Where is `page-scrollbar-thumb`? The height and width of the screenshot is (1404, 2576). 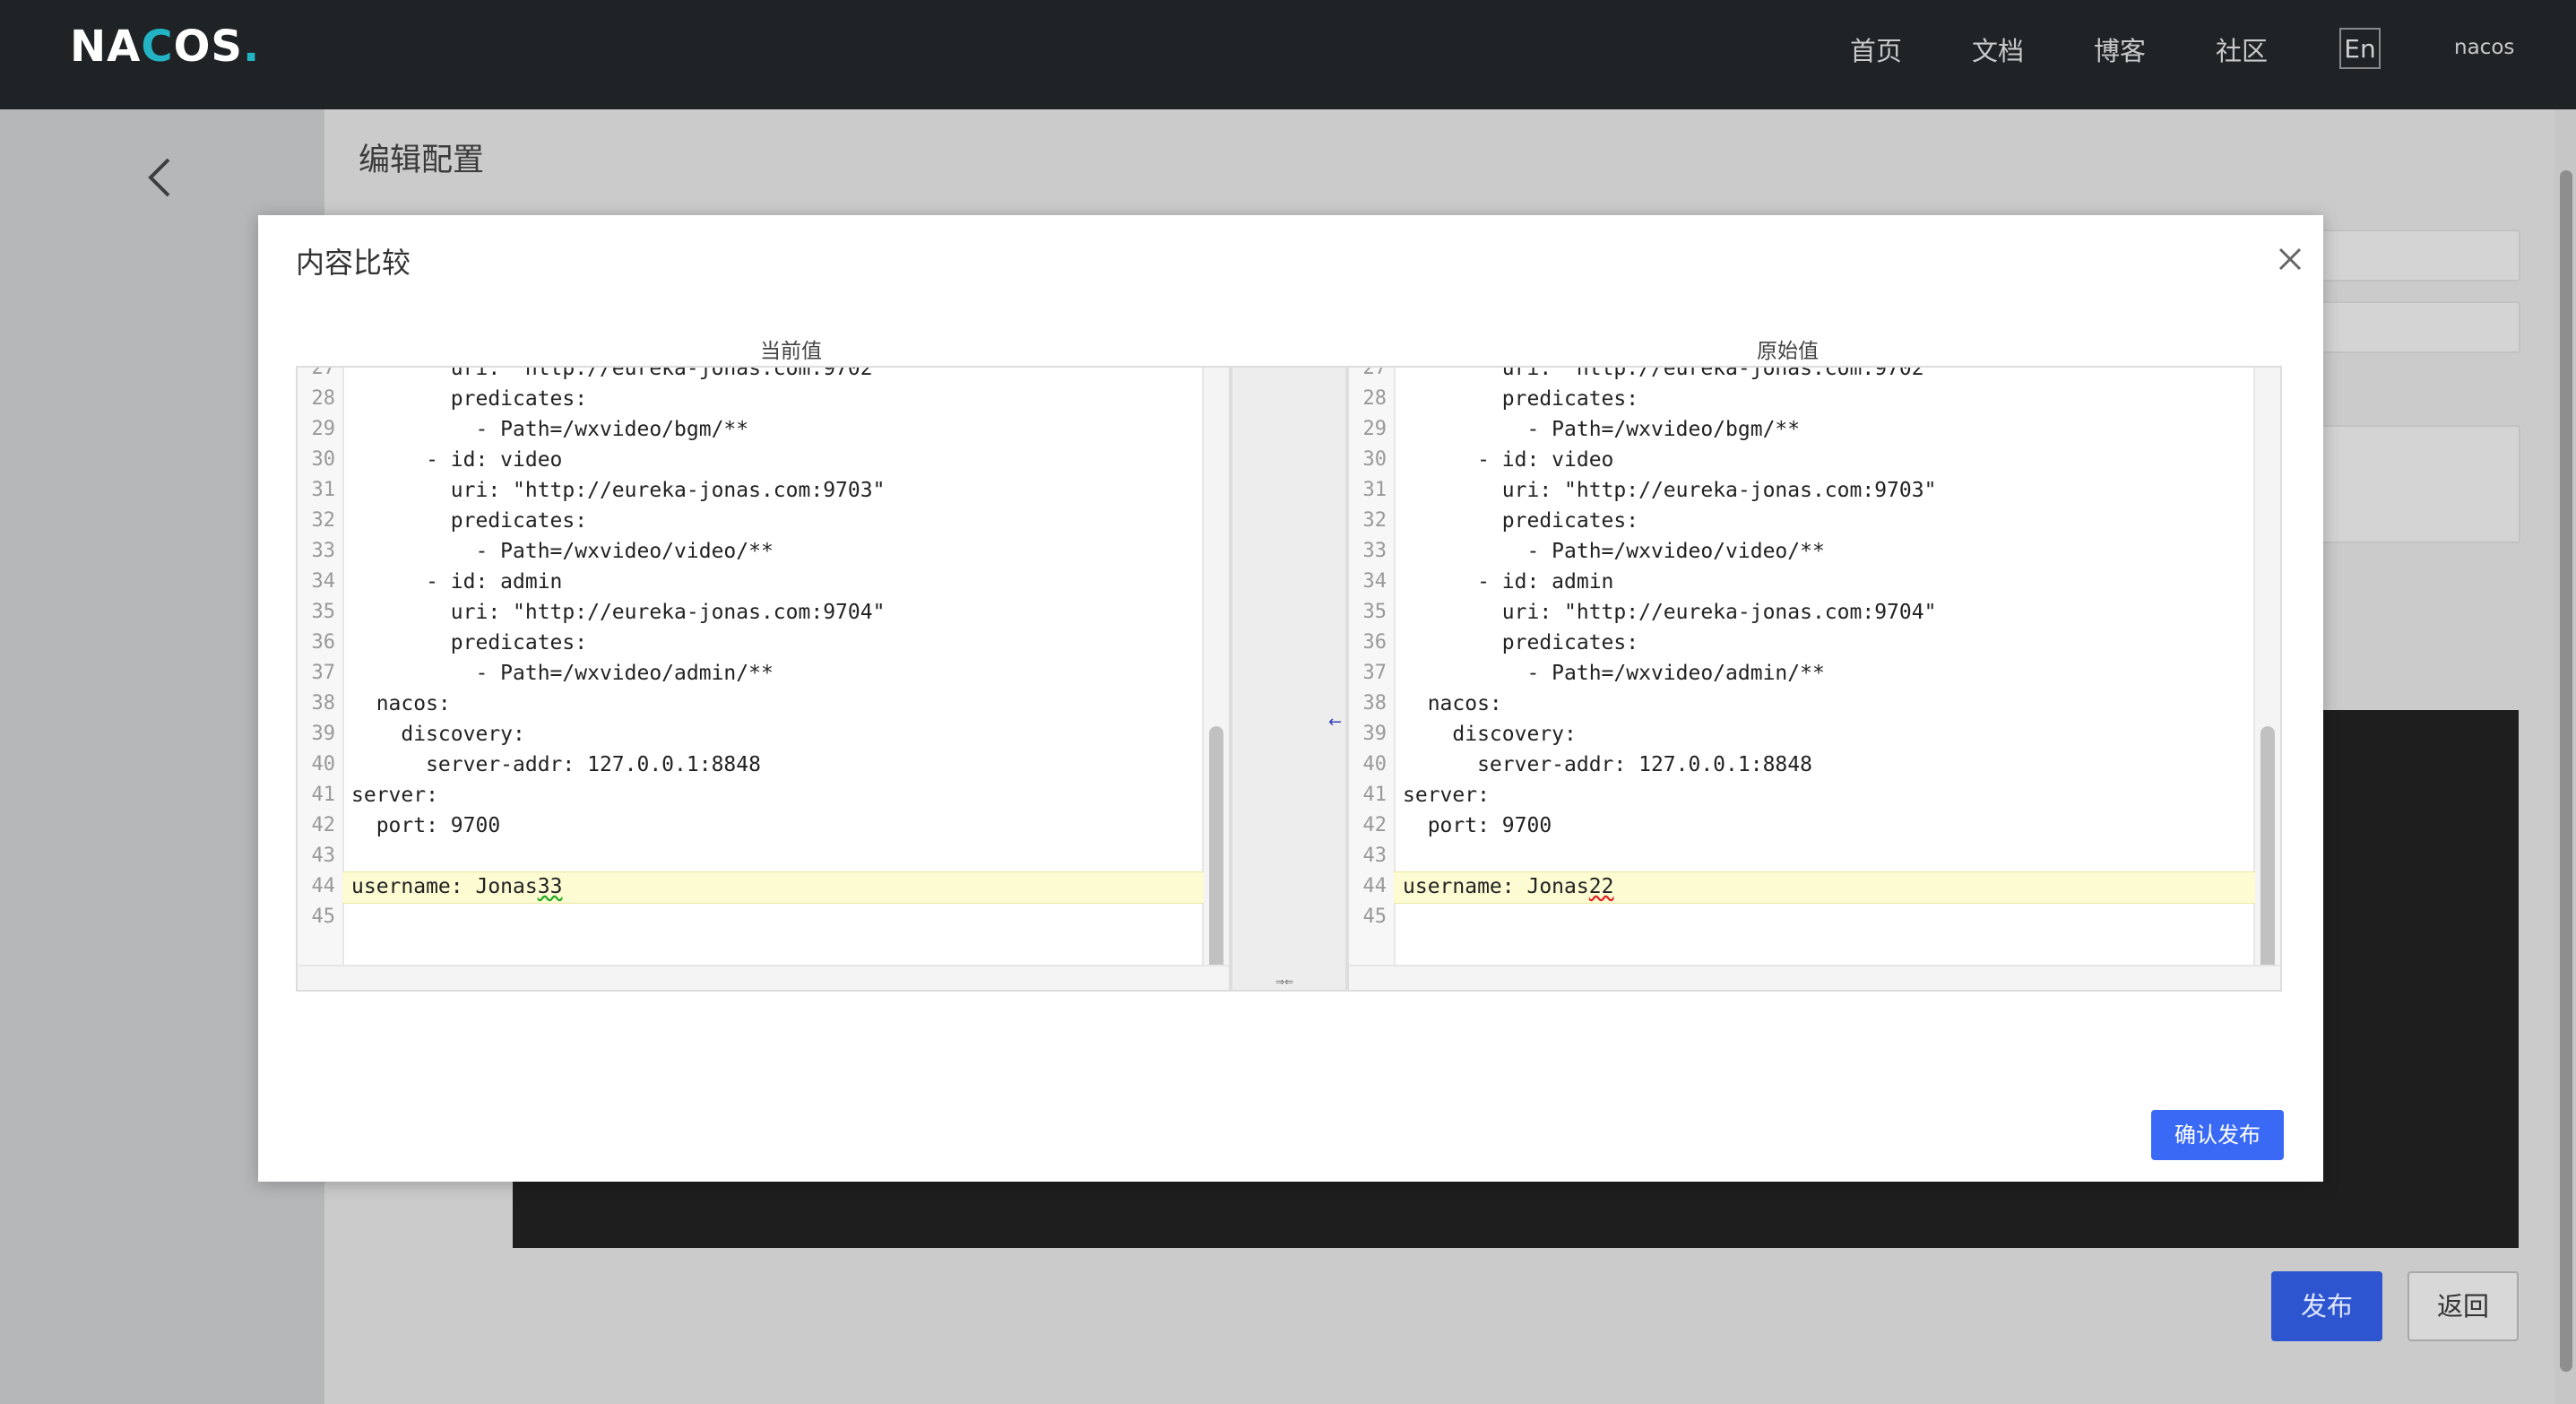
page-scrollbar-thumb is located at coordinates (2566, 771).